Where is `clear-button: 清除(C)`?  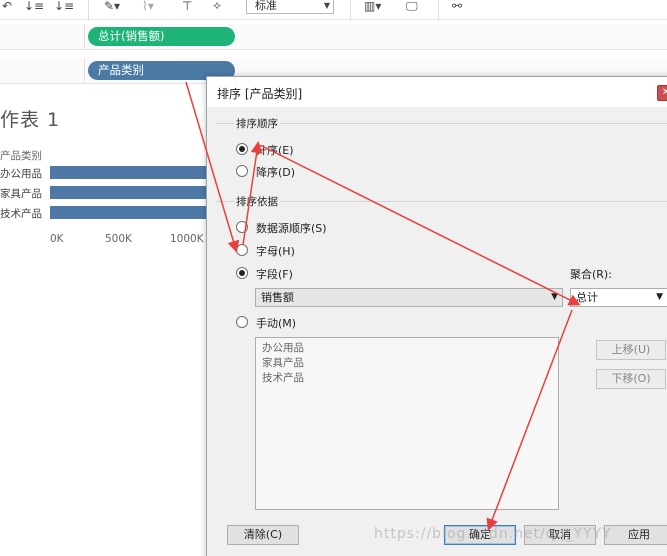 clear-button: 清除(C) is located at coordinates (263, 535).